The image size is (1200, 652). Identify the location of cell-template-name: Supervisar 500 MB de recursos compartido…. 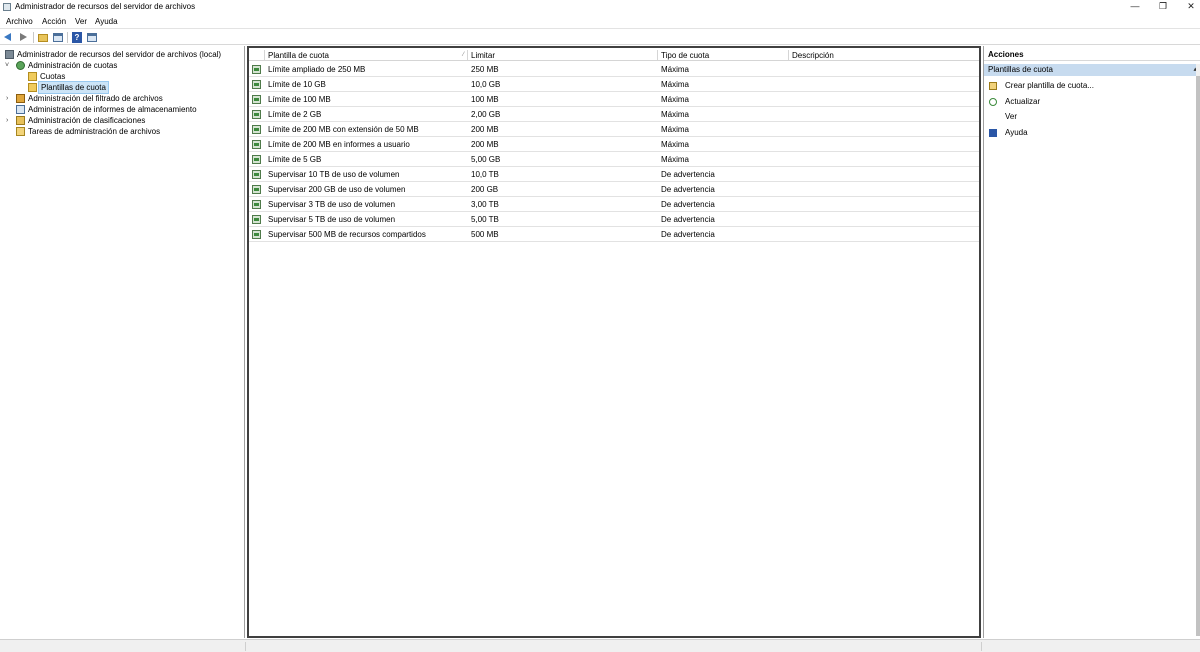
(347, 234).